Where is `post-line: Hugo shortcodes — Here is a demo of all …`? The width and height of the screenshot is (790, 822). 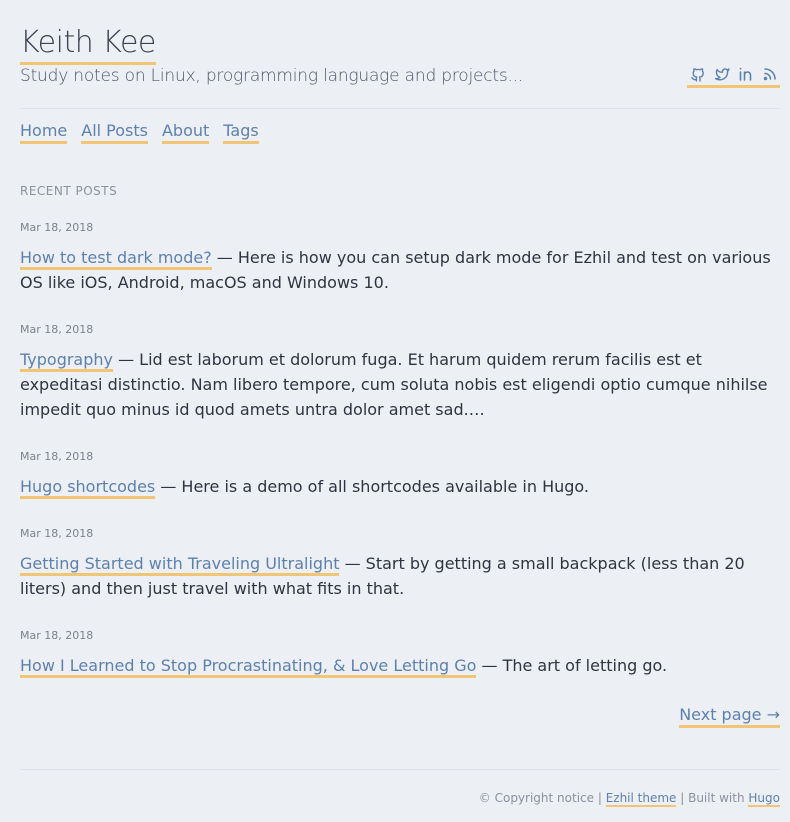 post-line: Hugo shortcodes — Here is a demo of all … is located at coordinates (400, 486).